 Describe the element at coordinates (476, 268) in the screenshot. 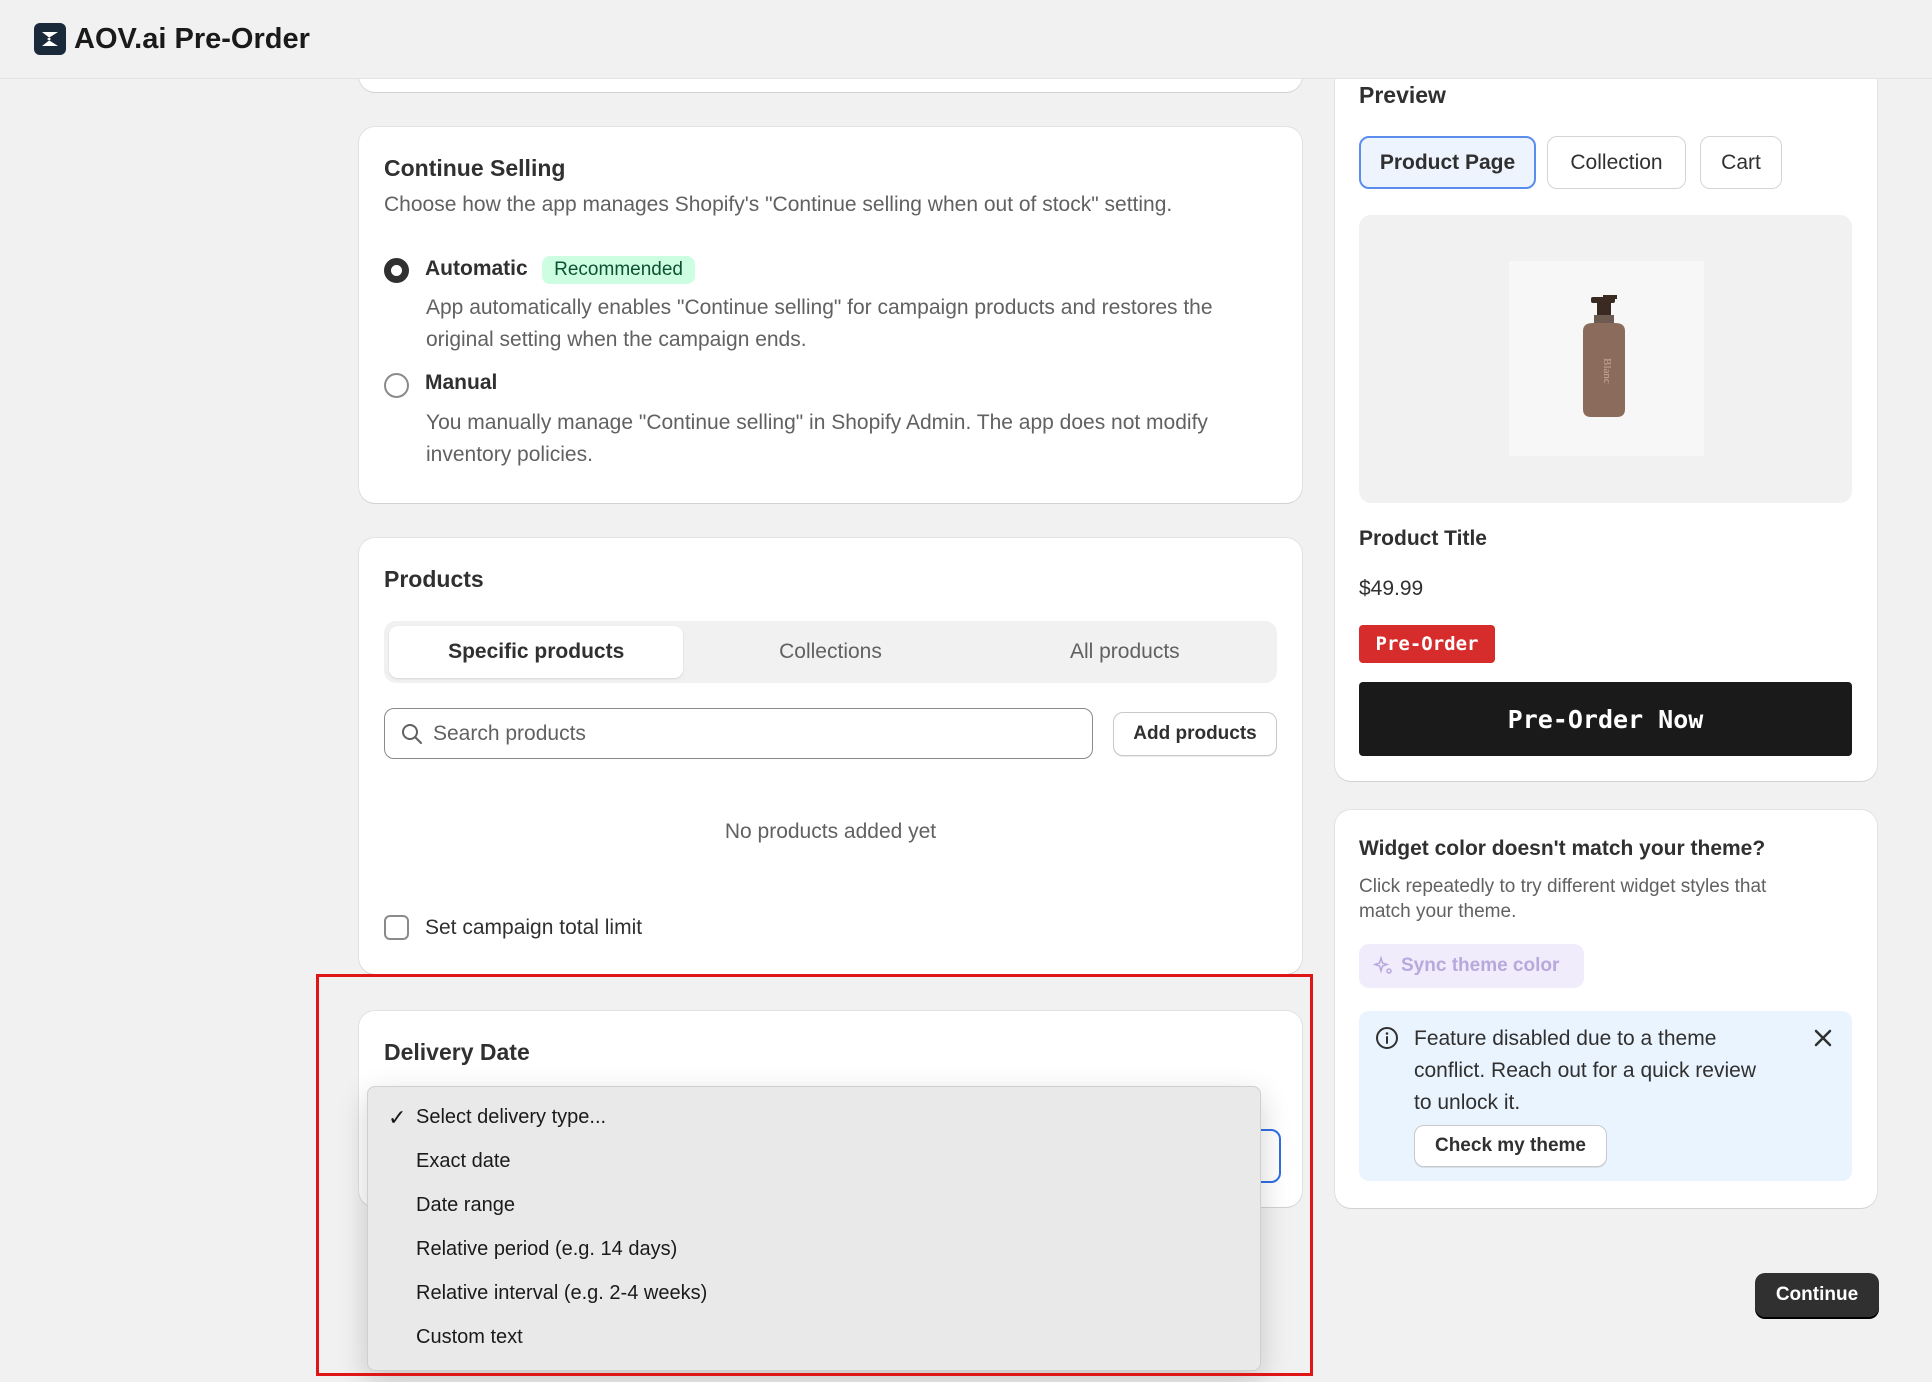

I see `radio-label: Automatic` at that location.